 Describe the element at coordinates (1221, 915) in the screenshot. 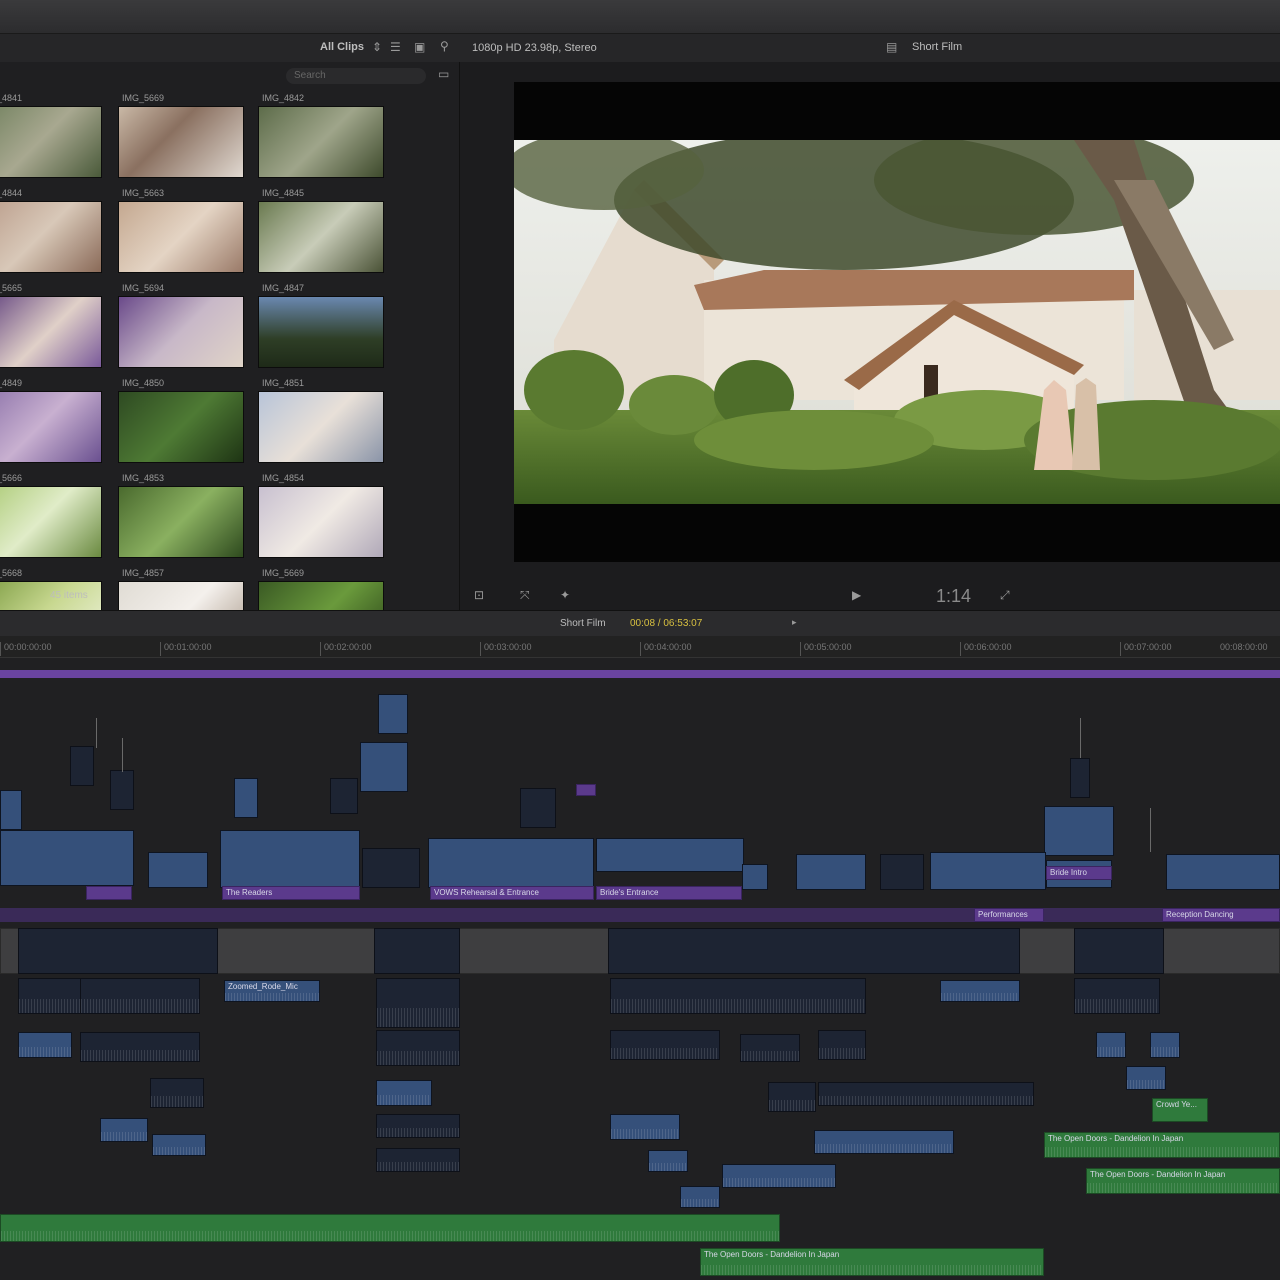

I see `title-clip-reception: Reception Dancing` at that location.